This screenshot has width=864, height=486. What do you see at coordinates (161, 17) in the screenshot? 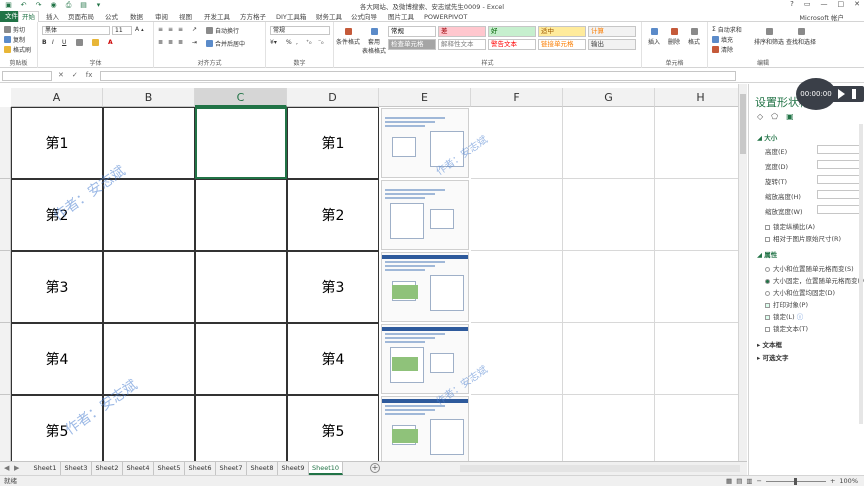
I see `tab-review: 审阅` at bounding box center [161, 17].